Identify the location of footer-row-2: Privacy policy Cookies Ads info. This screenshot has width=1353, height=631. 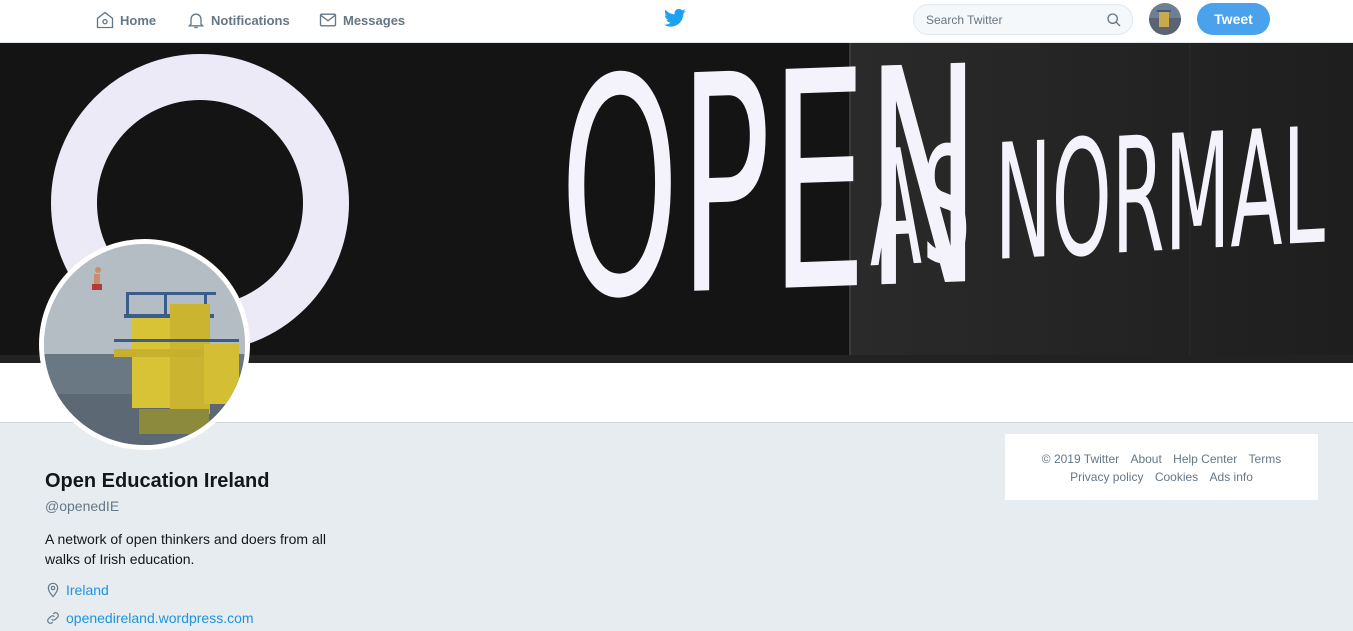
(1161, 477).